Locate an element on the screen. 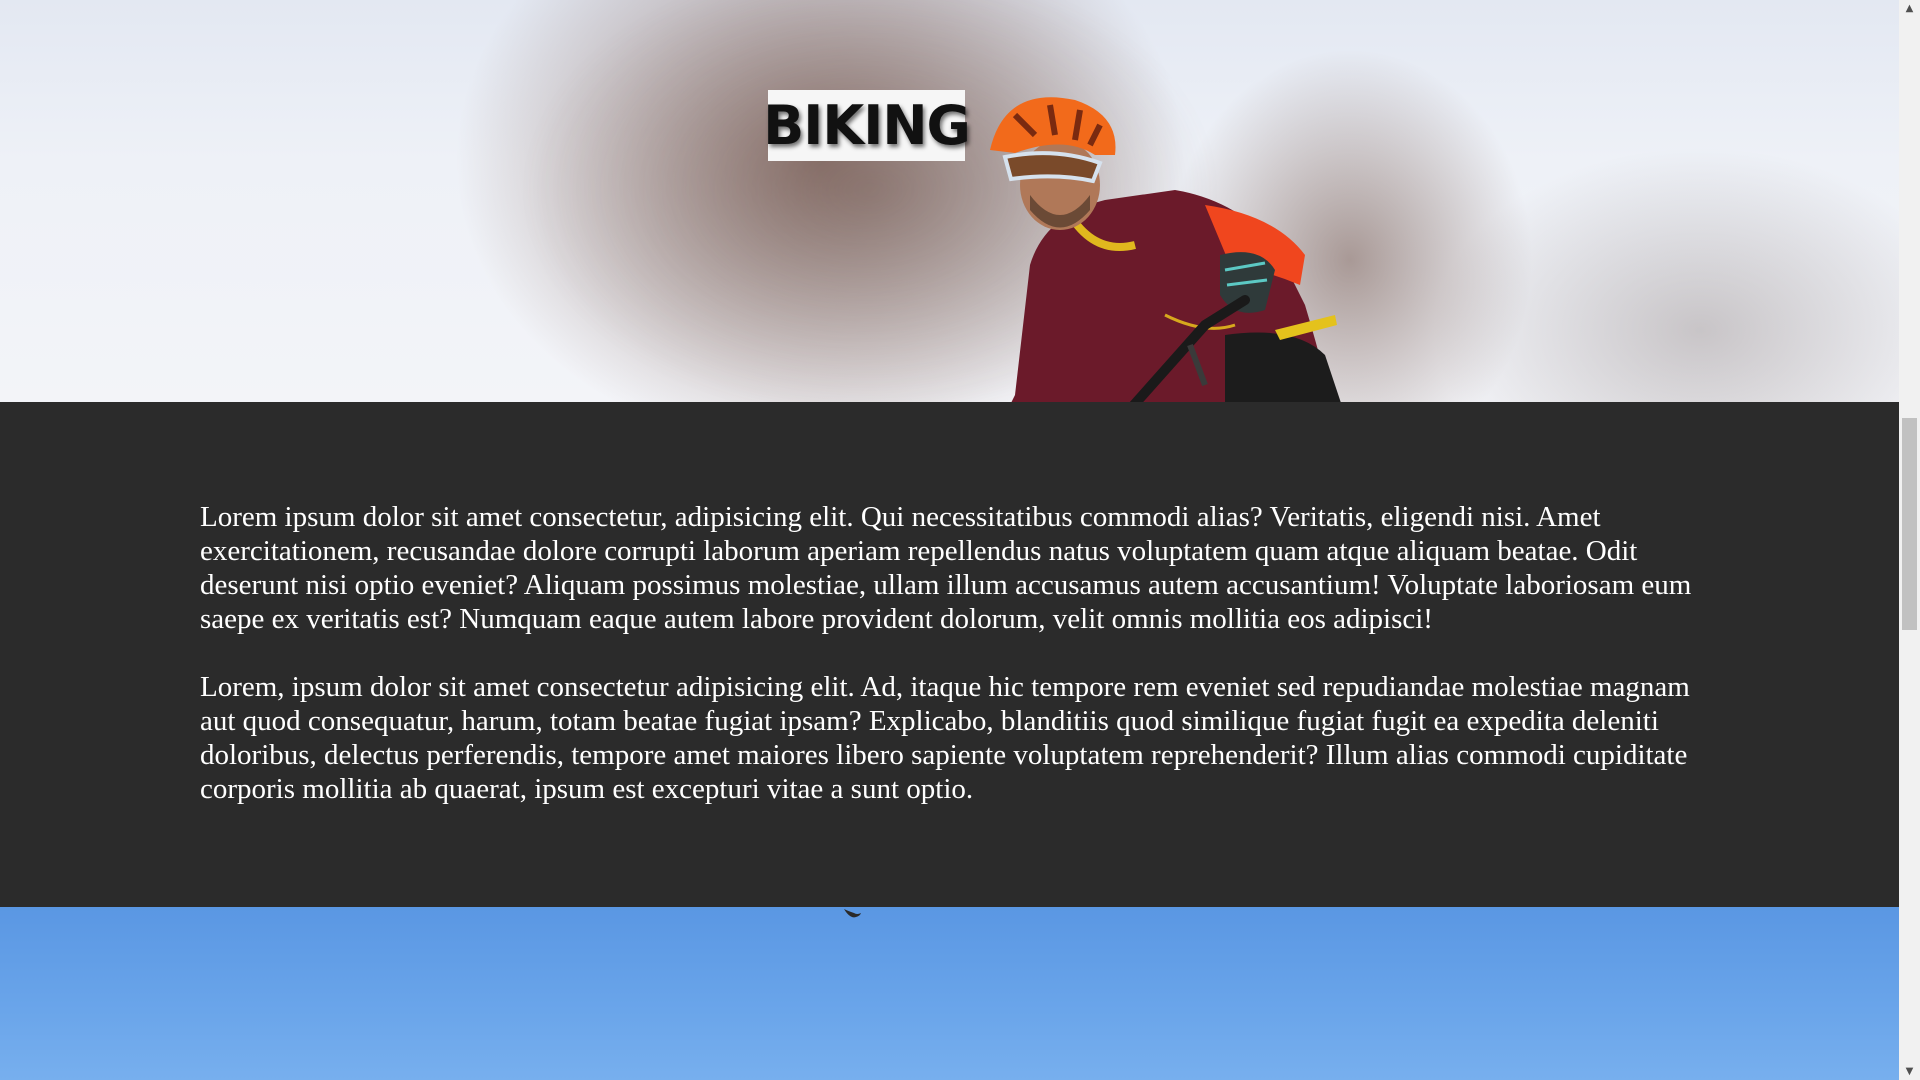  page-title-box: BIKING is located at coordinates (867, 125).